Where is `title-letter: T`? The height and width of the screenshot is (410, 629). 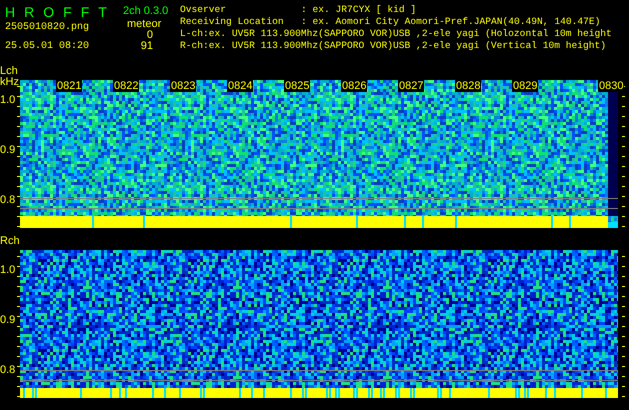 title-letter: T is located at coordinates (102, 12).